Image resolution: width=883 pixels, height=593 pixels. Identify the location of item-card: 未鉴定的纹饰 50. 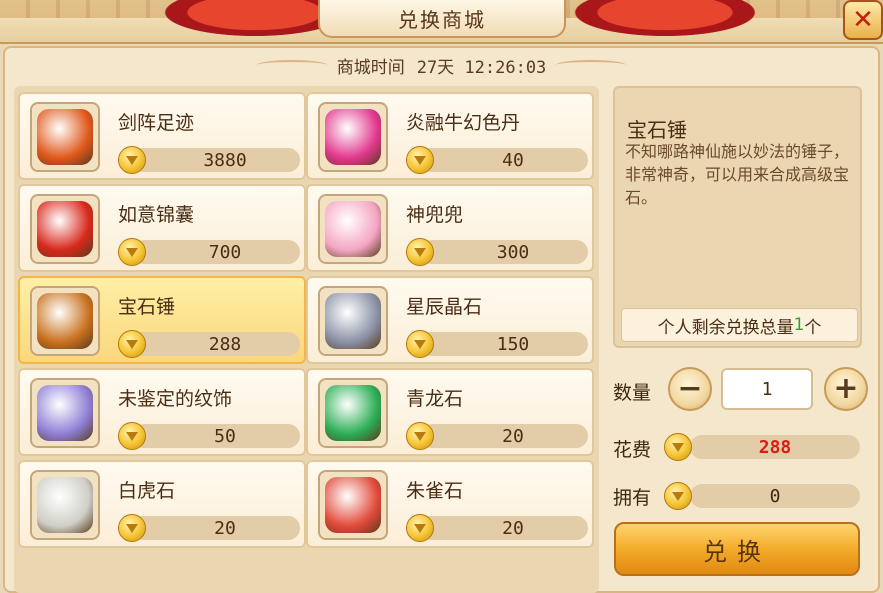
(162, 412).